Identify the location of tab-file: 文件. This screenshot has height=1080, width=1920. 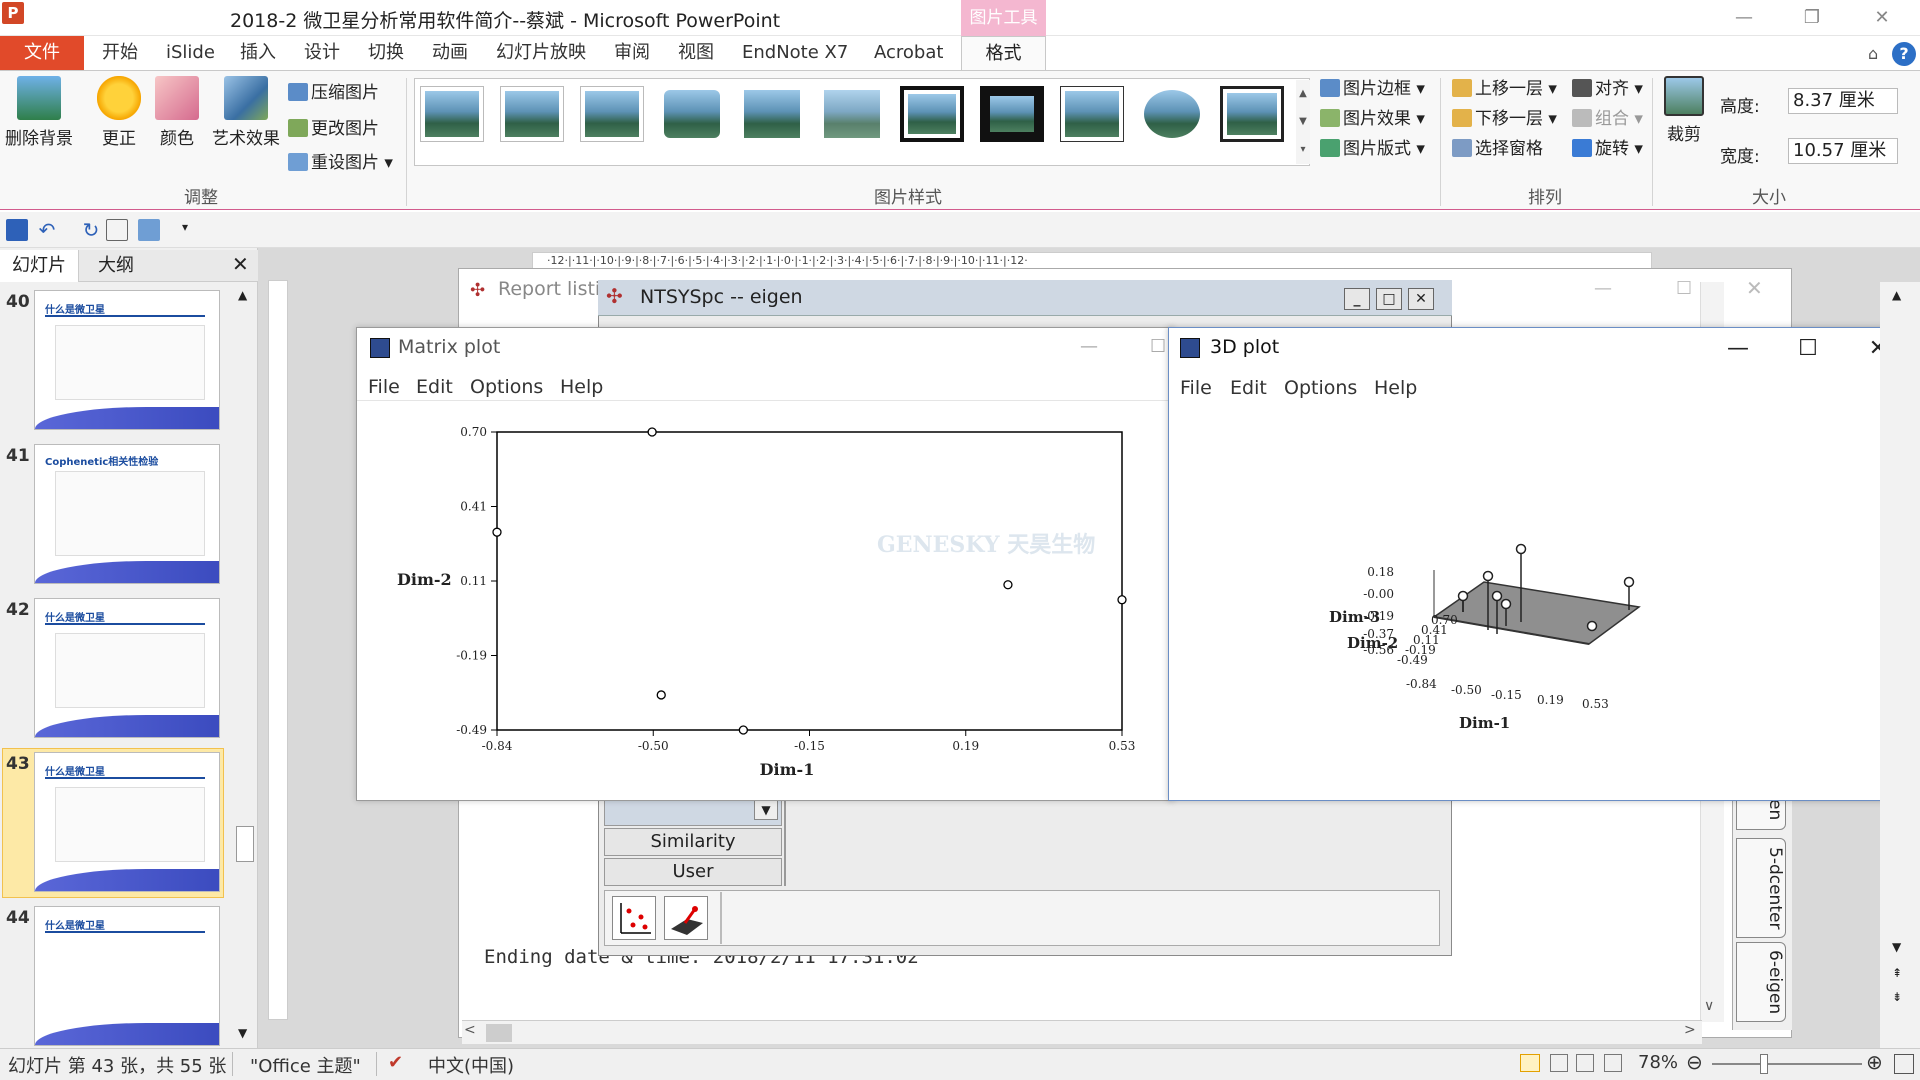
(42, 53).